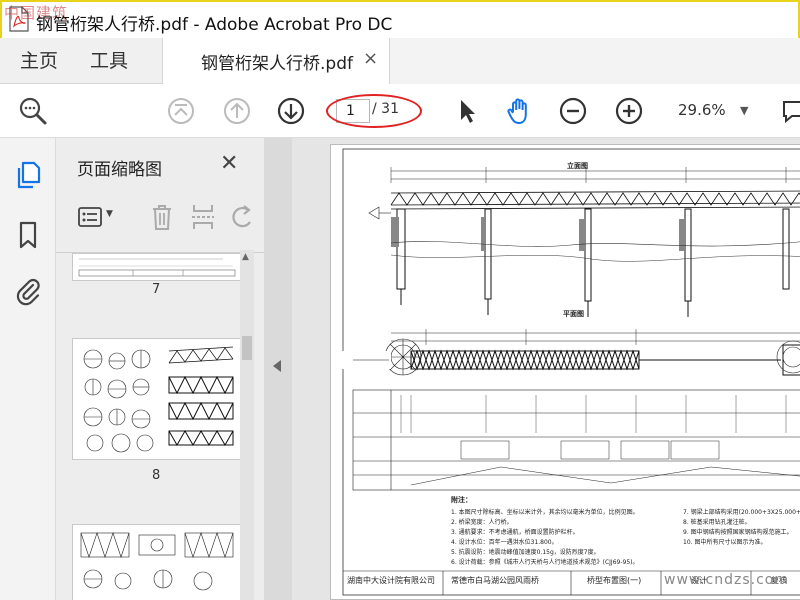  What do you see at coordinates (495, 580) in the screenshot?
I see `footer-project: 常德市白马湖公园风雨桥` at bounding box center [495, 580].